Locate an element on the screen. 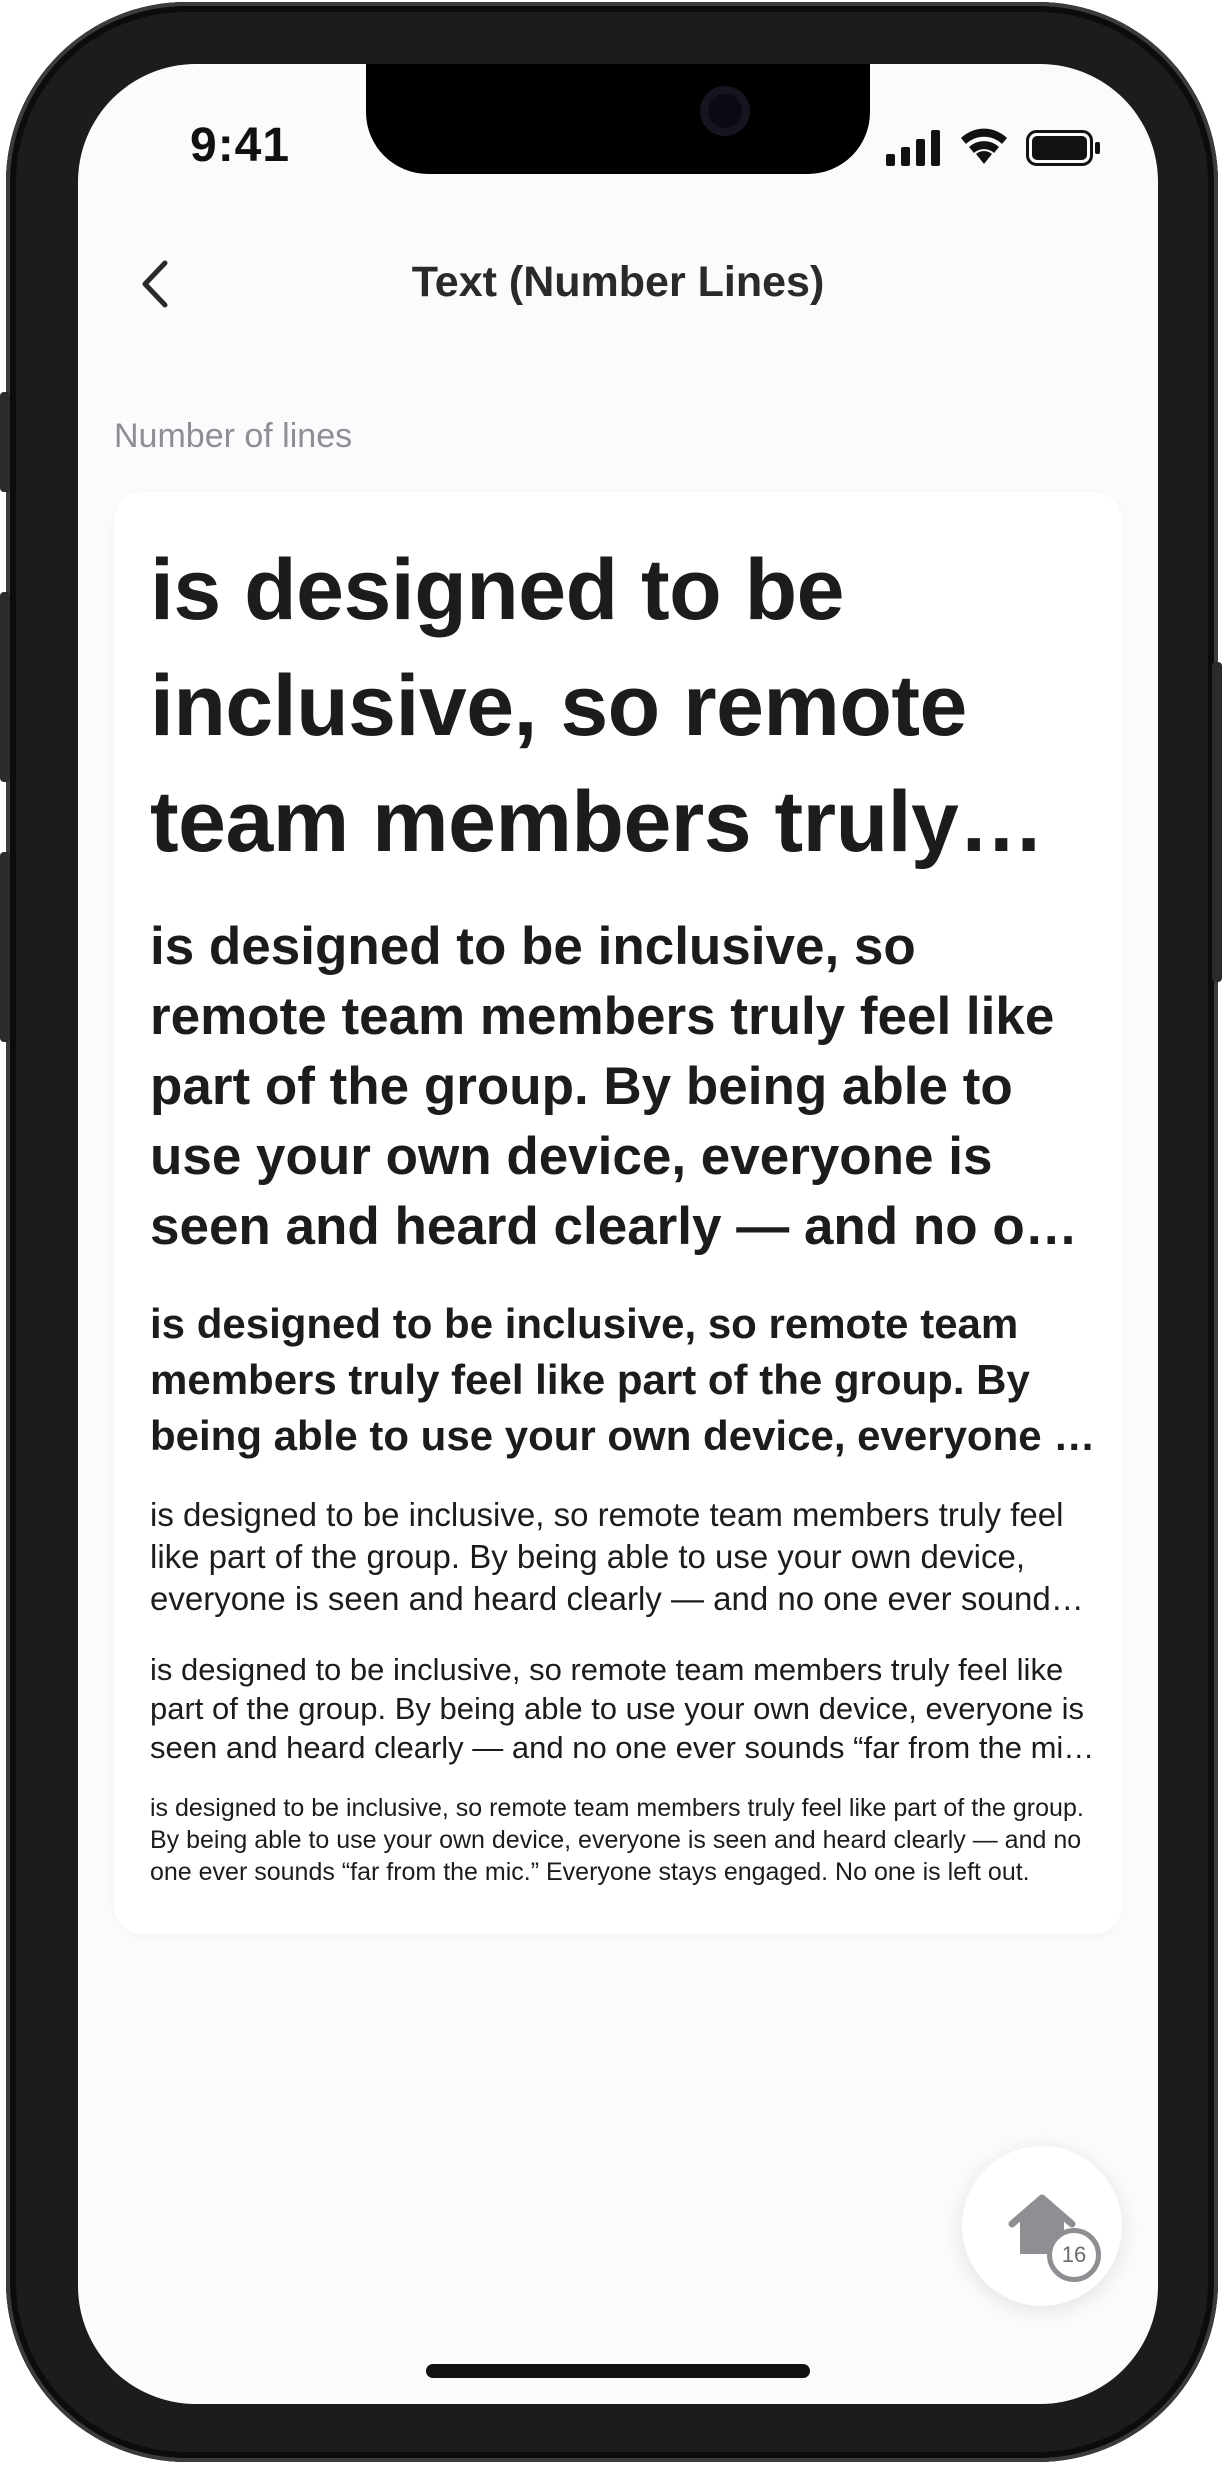 The image size is (1224, 2466). power-button is located at coordinates (1217, 822).